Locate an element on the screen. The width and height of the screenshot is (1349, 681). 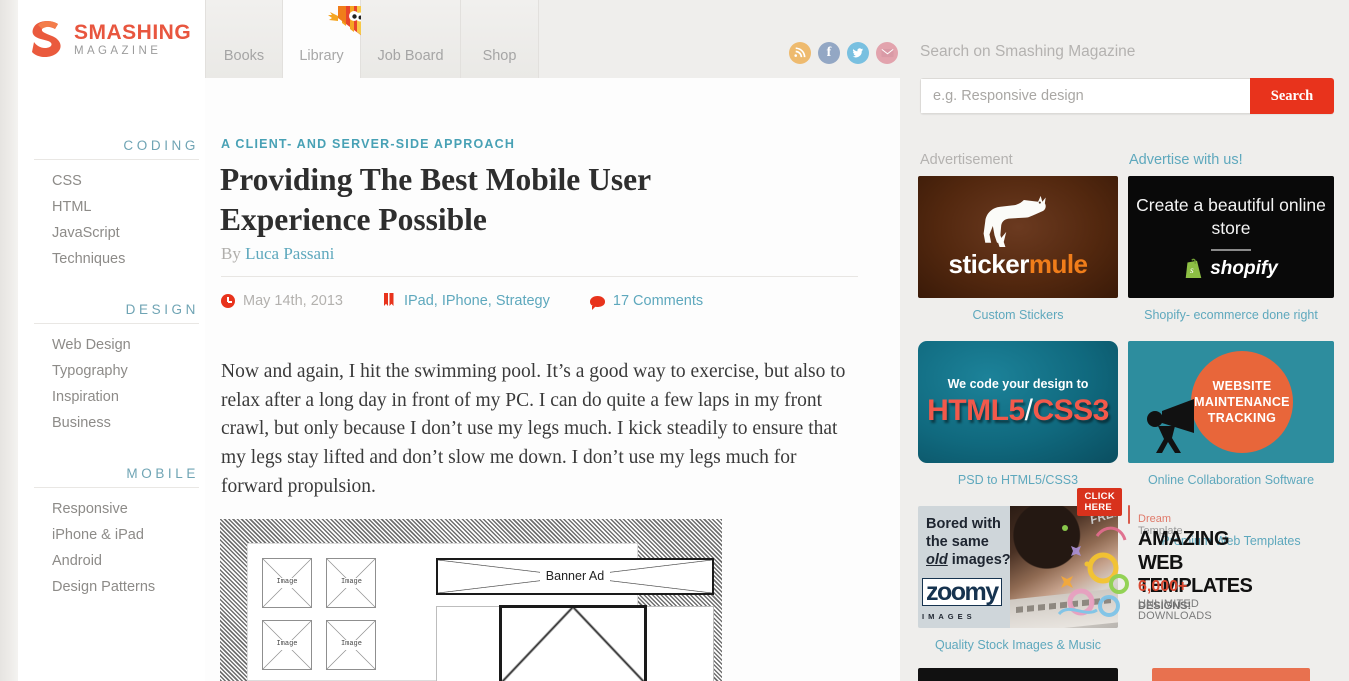
sidebar-item-web-design: Web Design is located at coordinates (128, 346).